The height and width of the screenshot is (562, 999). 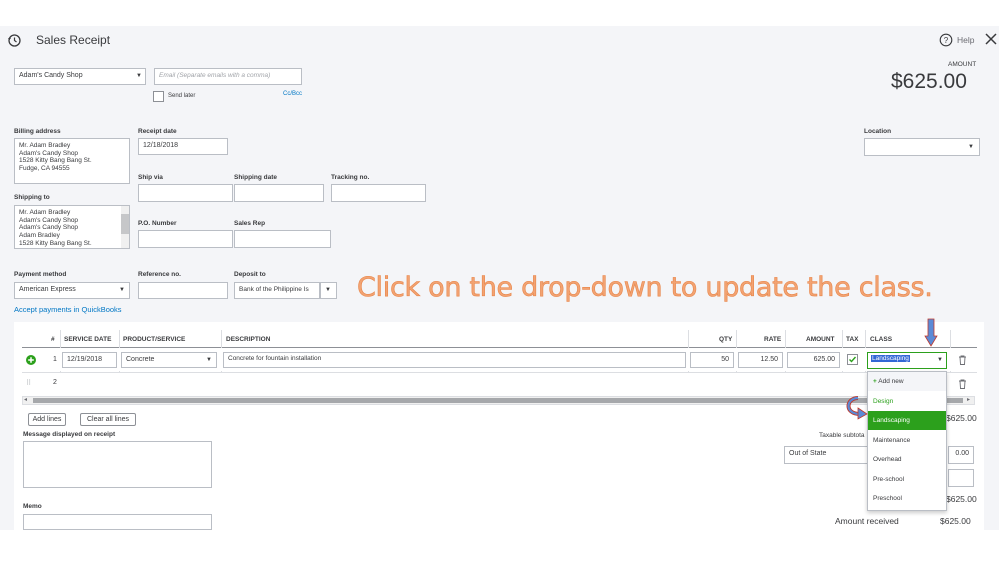 I want to click on col-header-qty: QTY, so click(x=726, y=339).